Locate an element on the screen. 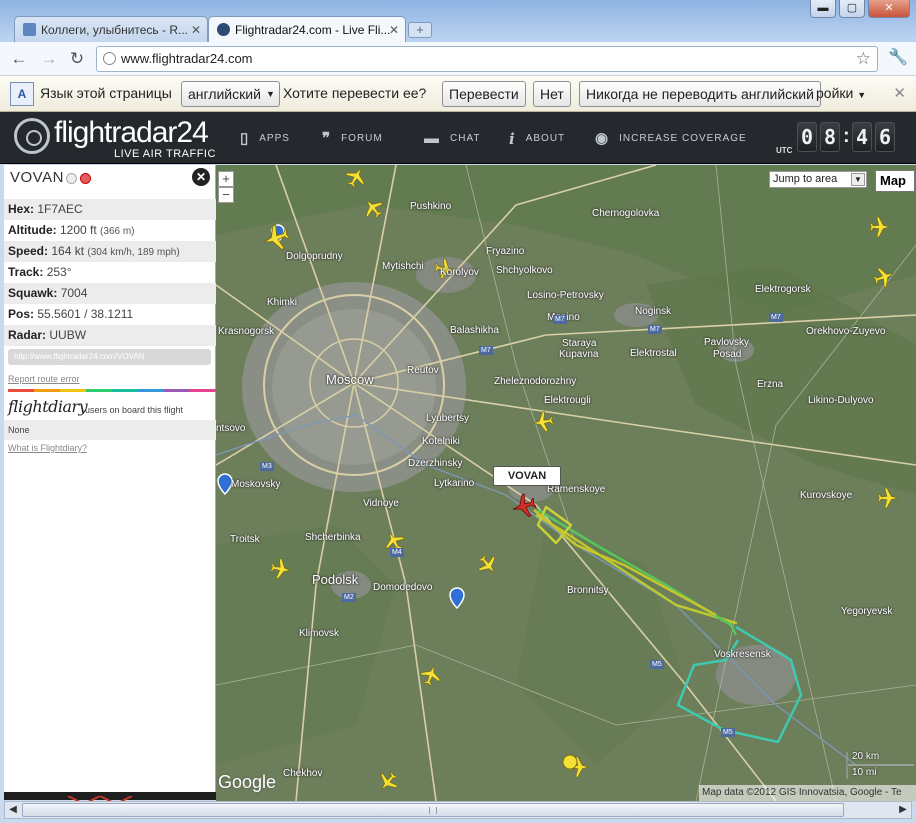 Image resolution: width=916 pixels, height=823 pixels. city-label: Lytkarino is located at coordinates (454, 483).